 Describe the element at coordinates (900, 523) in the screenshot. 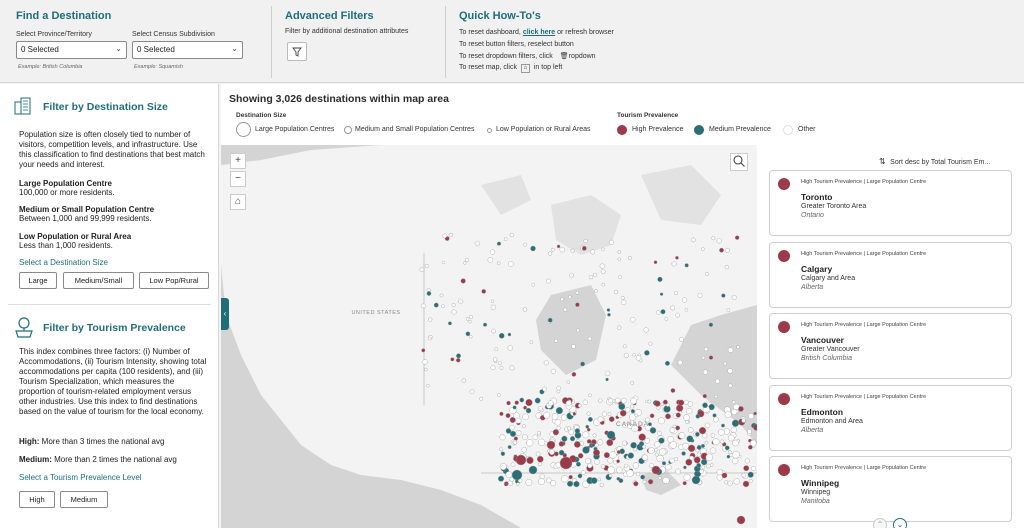

I see `scroll-down-button: ⌄` at that location.